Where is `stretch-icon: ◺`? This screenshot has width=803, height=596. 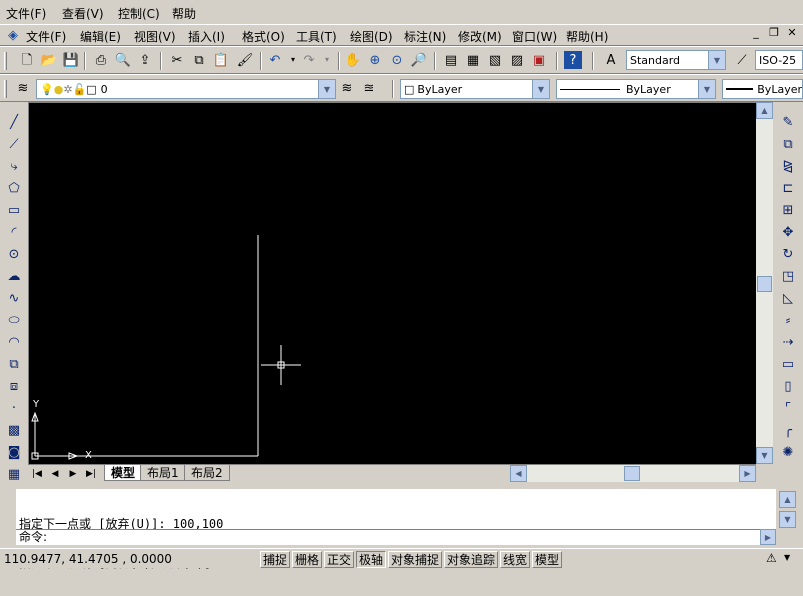
stretch-icon: ◺ is located at coordinates (788, 298).